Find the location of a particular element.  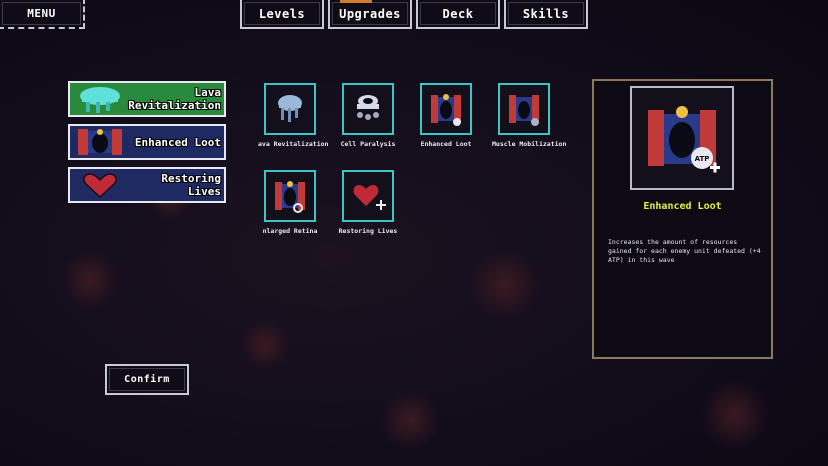

svg-text: ATP is located at coordinates (702, 159).